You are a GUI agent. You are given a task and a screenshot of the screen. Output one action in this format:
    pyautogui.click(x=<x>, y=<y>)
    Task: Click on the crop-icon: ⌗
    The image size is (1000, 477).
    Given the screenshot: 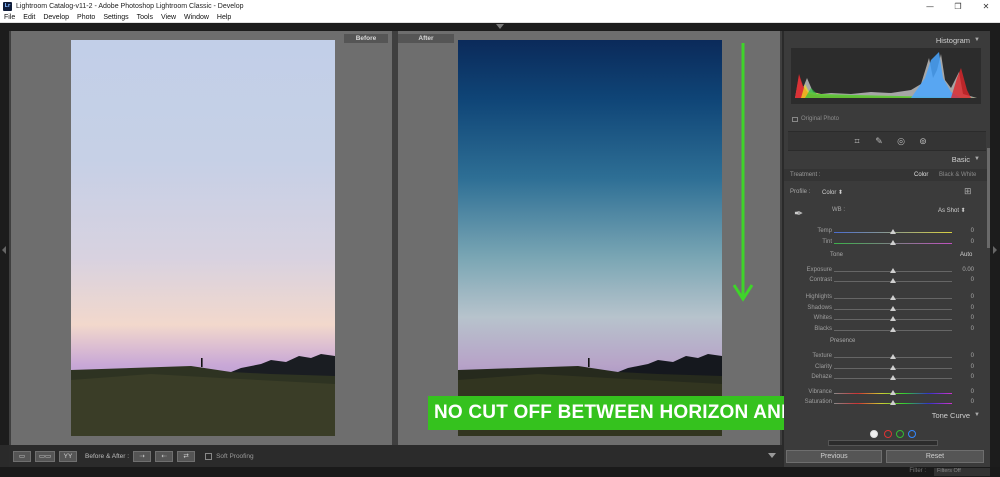 What is the action you would take?
    pyautogui.click(x=857, y=142)
    